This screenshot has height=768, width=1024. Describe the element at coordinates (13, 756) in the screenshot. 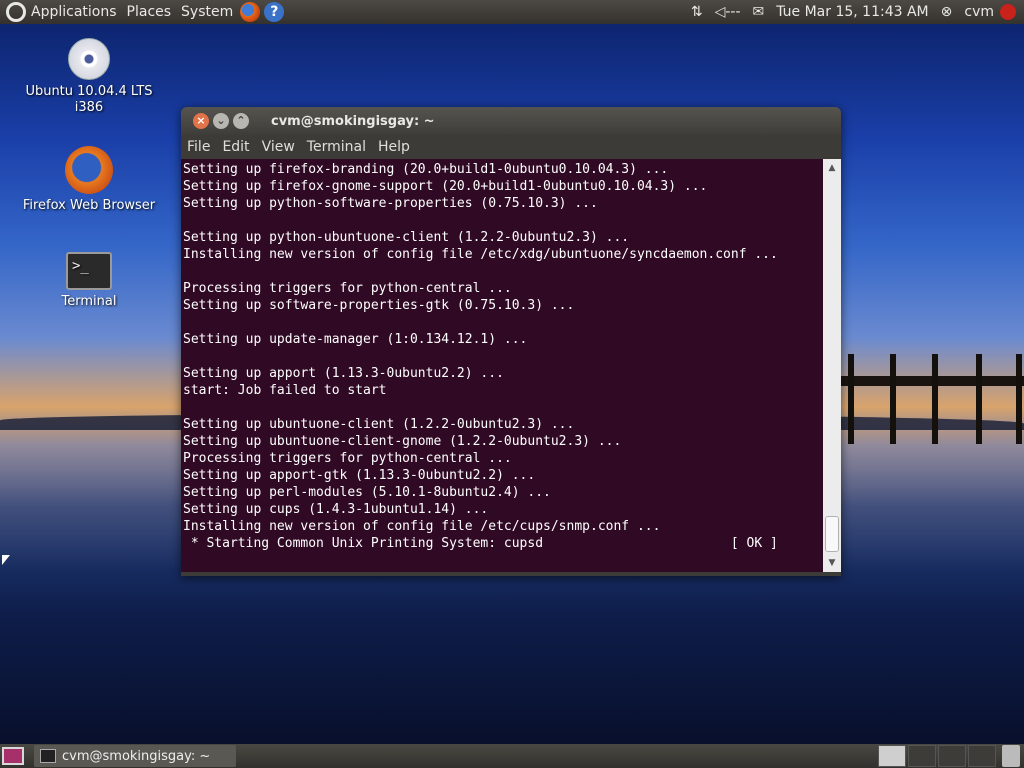

I see `show-desktop-button` at that location.